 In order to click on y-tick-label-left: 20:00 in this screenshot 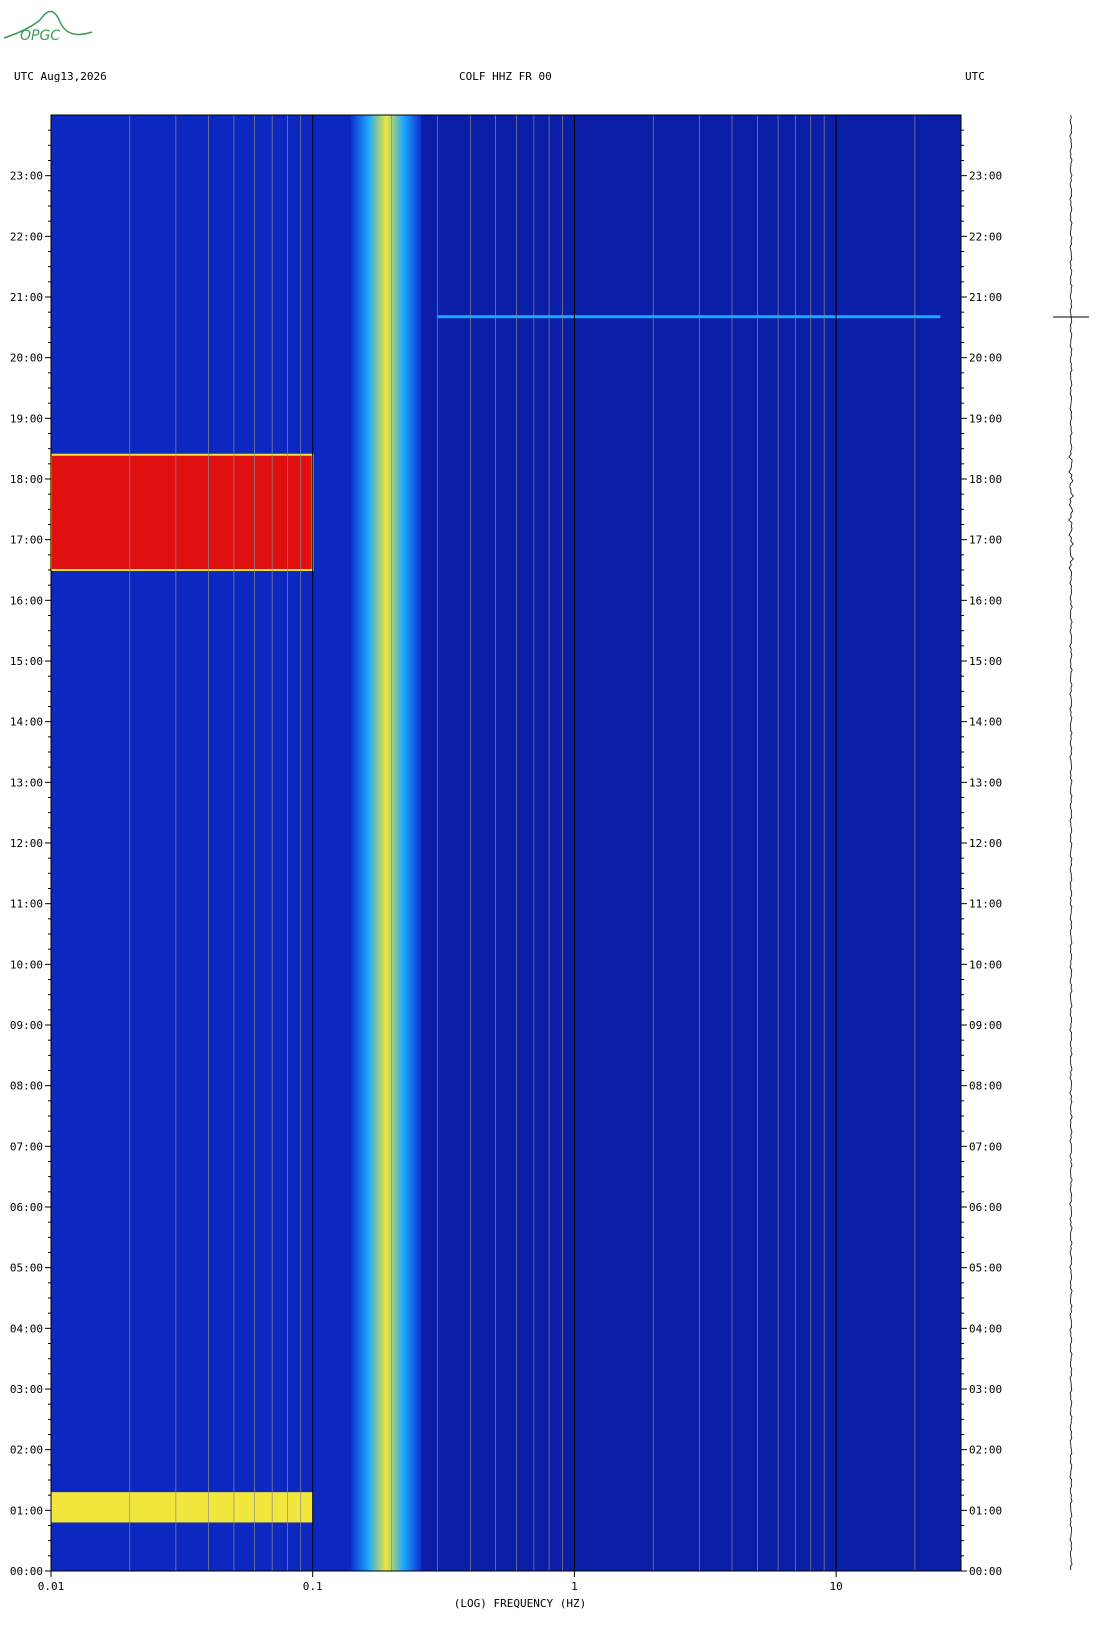, I will do `click(26, 358)`.